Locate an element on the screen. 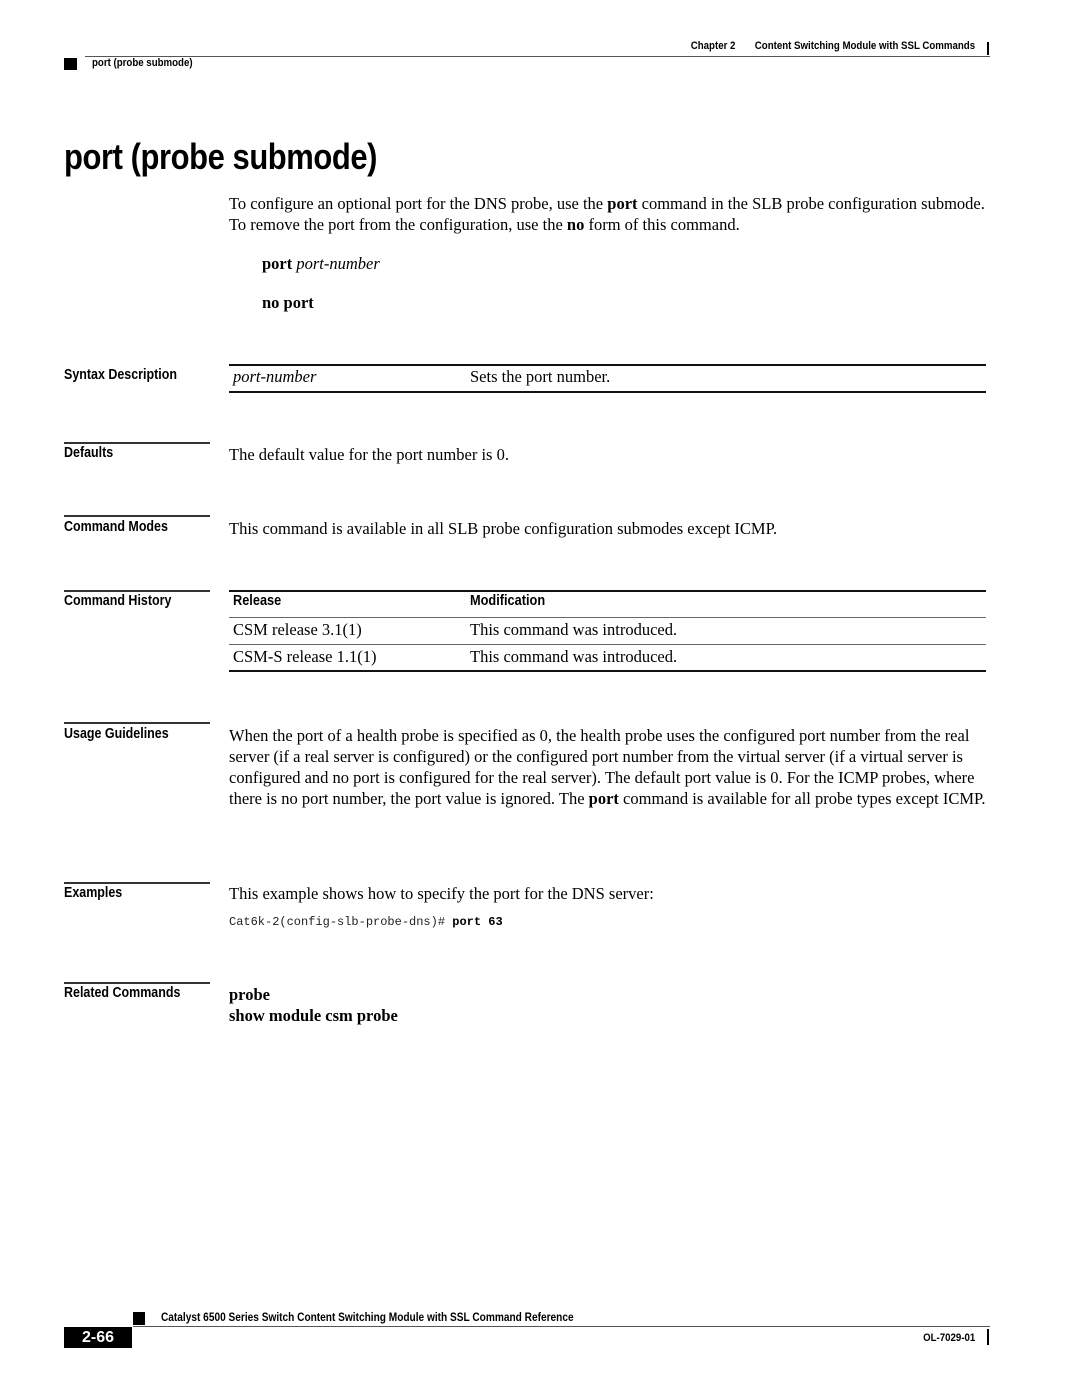  related-command-link: show module csm probe is located at coordinates (313, 1016).